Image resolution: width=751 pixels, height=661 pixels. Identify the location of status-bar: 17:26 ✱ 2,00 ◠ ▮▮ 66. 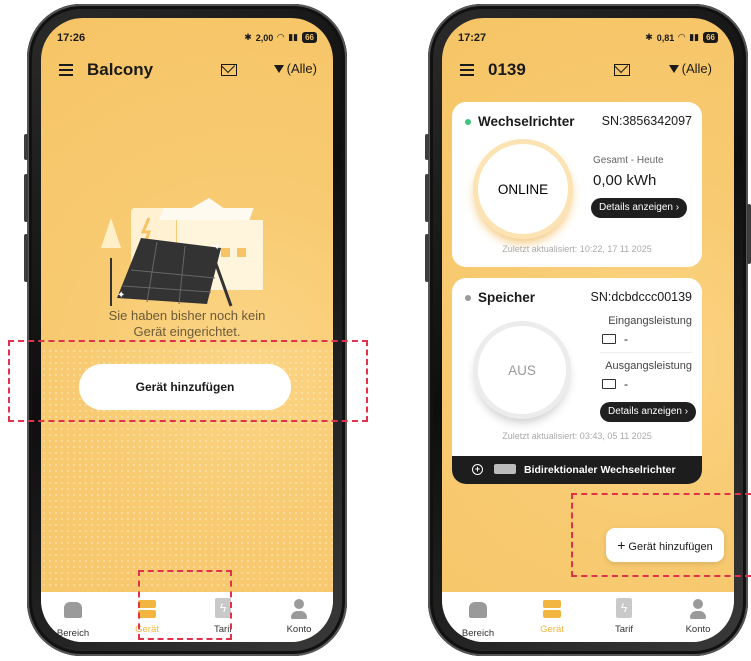
(187, 39).